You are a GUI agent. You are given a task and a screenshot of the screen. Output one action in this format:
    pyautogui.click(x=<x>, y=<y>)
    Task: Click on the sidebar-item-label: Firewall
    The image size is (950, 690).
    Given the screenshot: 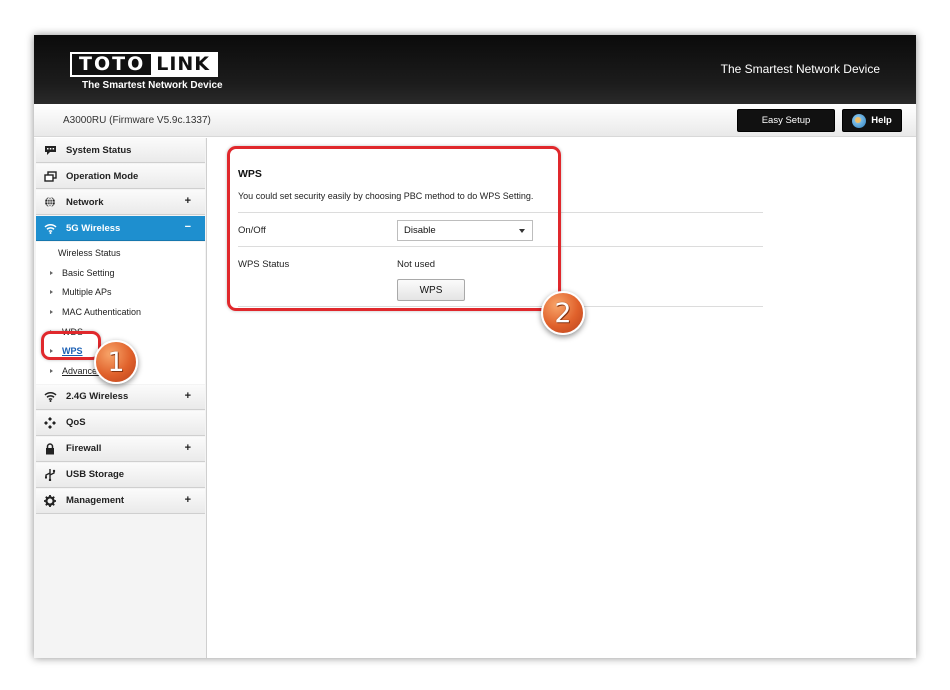 What is the action you would take?
    pyautogui.click(x=84, y=449)
    